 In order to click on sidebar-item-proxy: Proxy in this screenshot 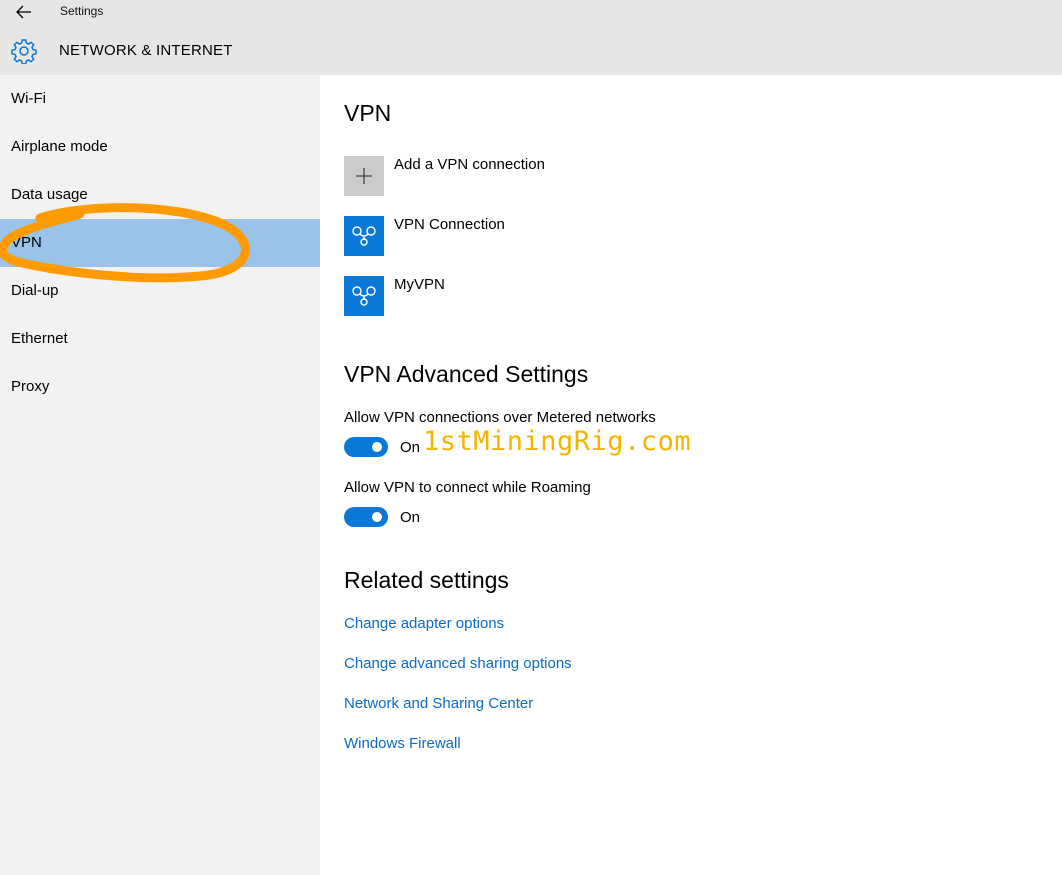, I will do `click(160, 387)`.